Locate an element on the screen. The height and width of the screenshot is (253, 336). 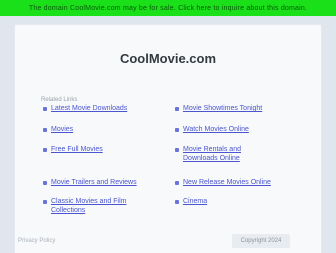
related-link: Latest Movie Downloads is located at coordinates (102, 108).